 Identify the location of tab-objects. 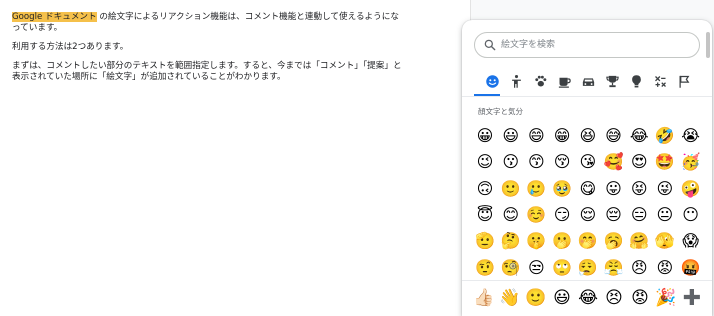
(636, 81).